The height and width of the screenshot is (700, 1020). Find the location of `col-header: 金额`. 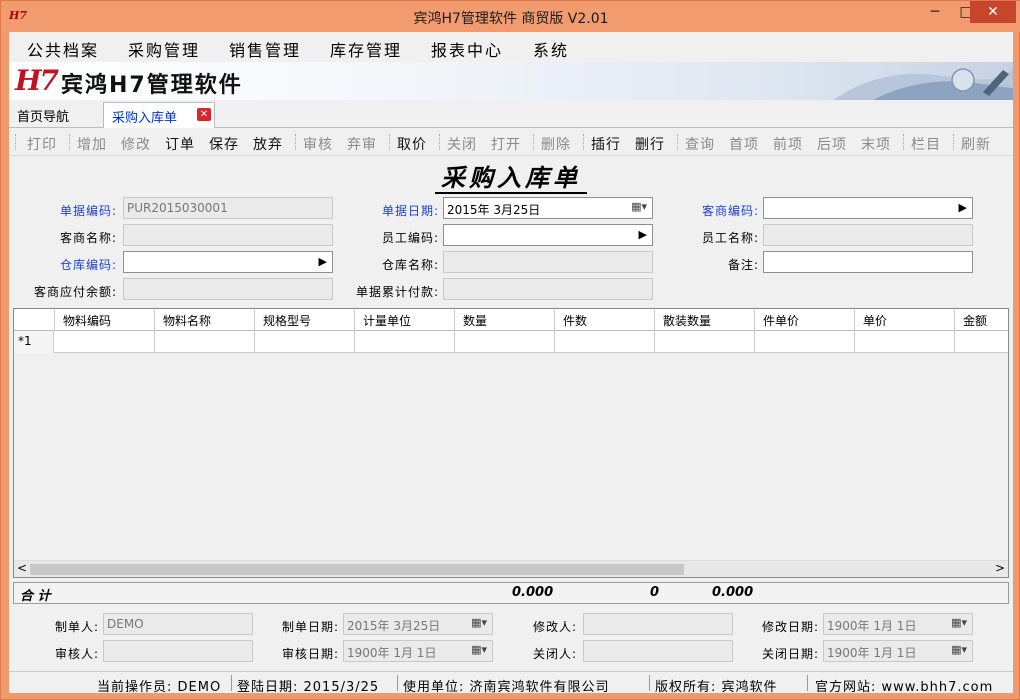

col-header: 金额 is located at coordinates (981, 320).